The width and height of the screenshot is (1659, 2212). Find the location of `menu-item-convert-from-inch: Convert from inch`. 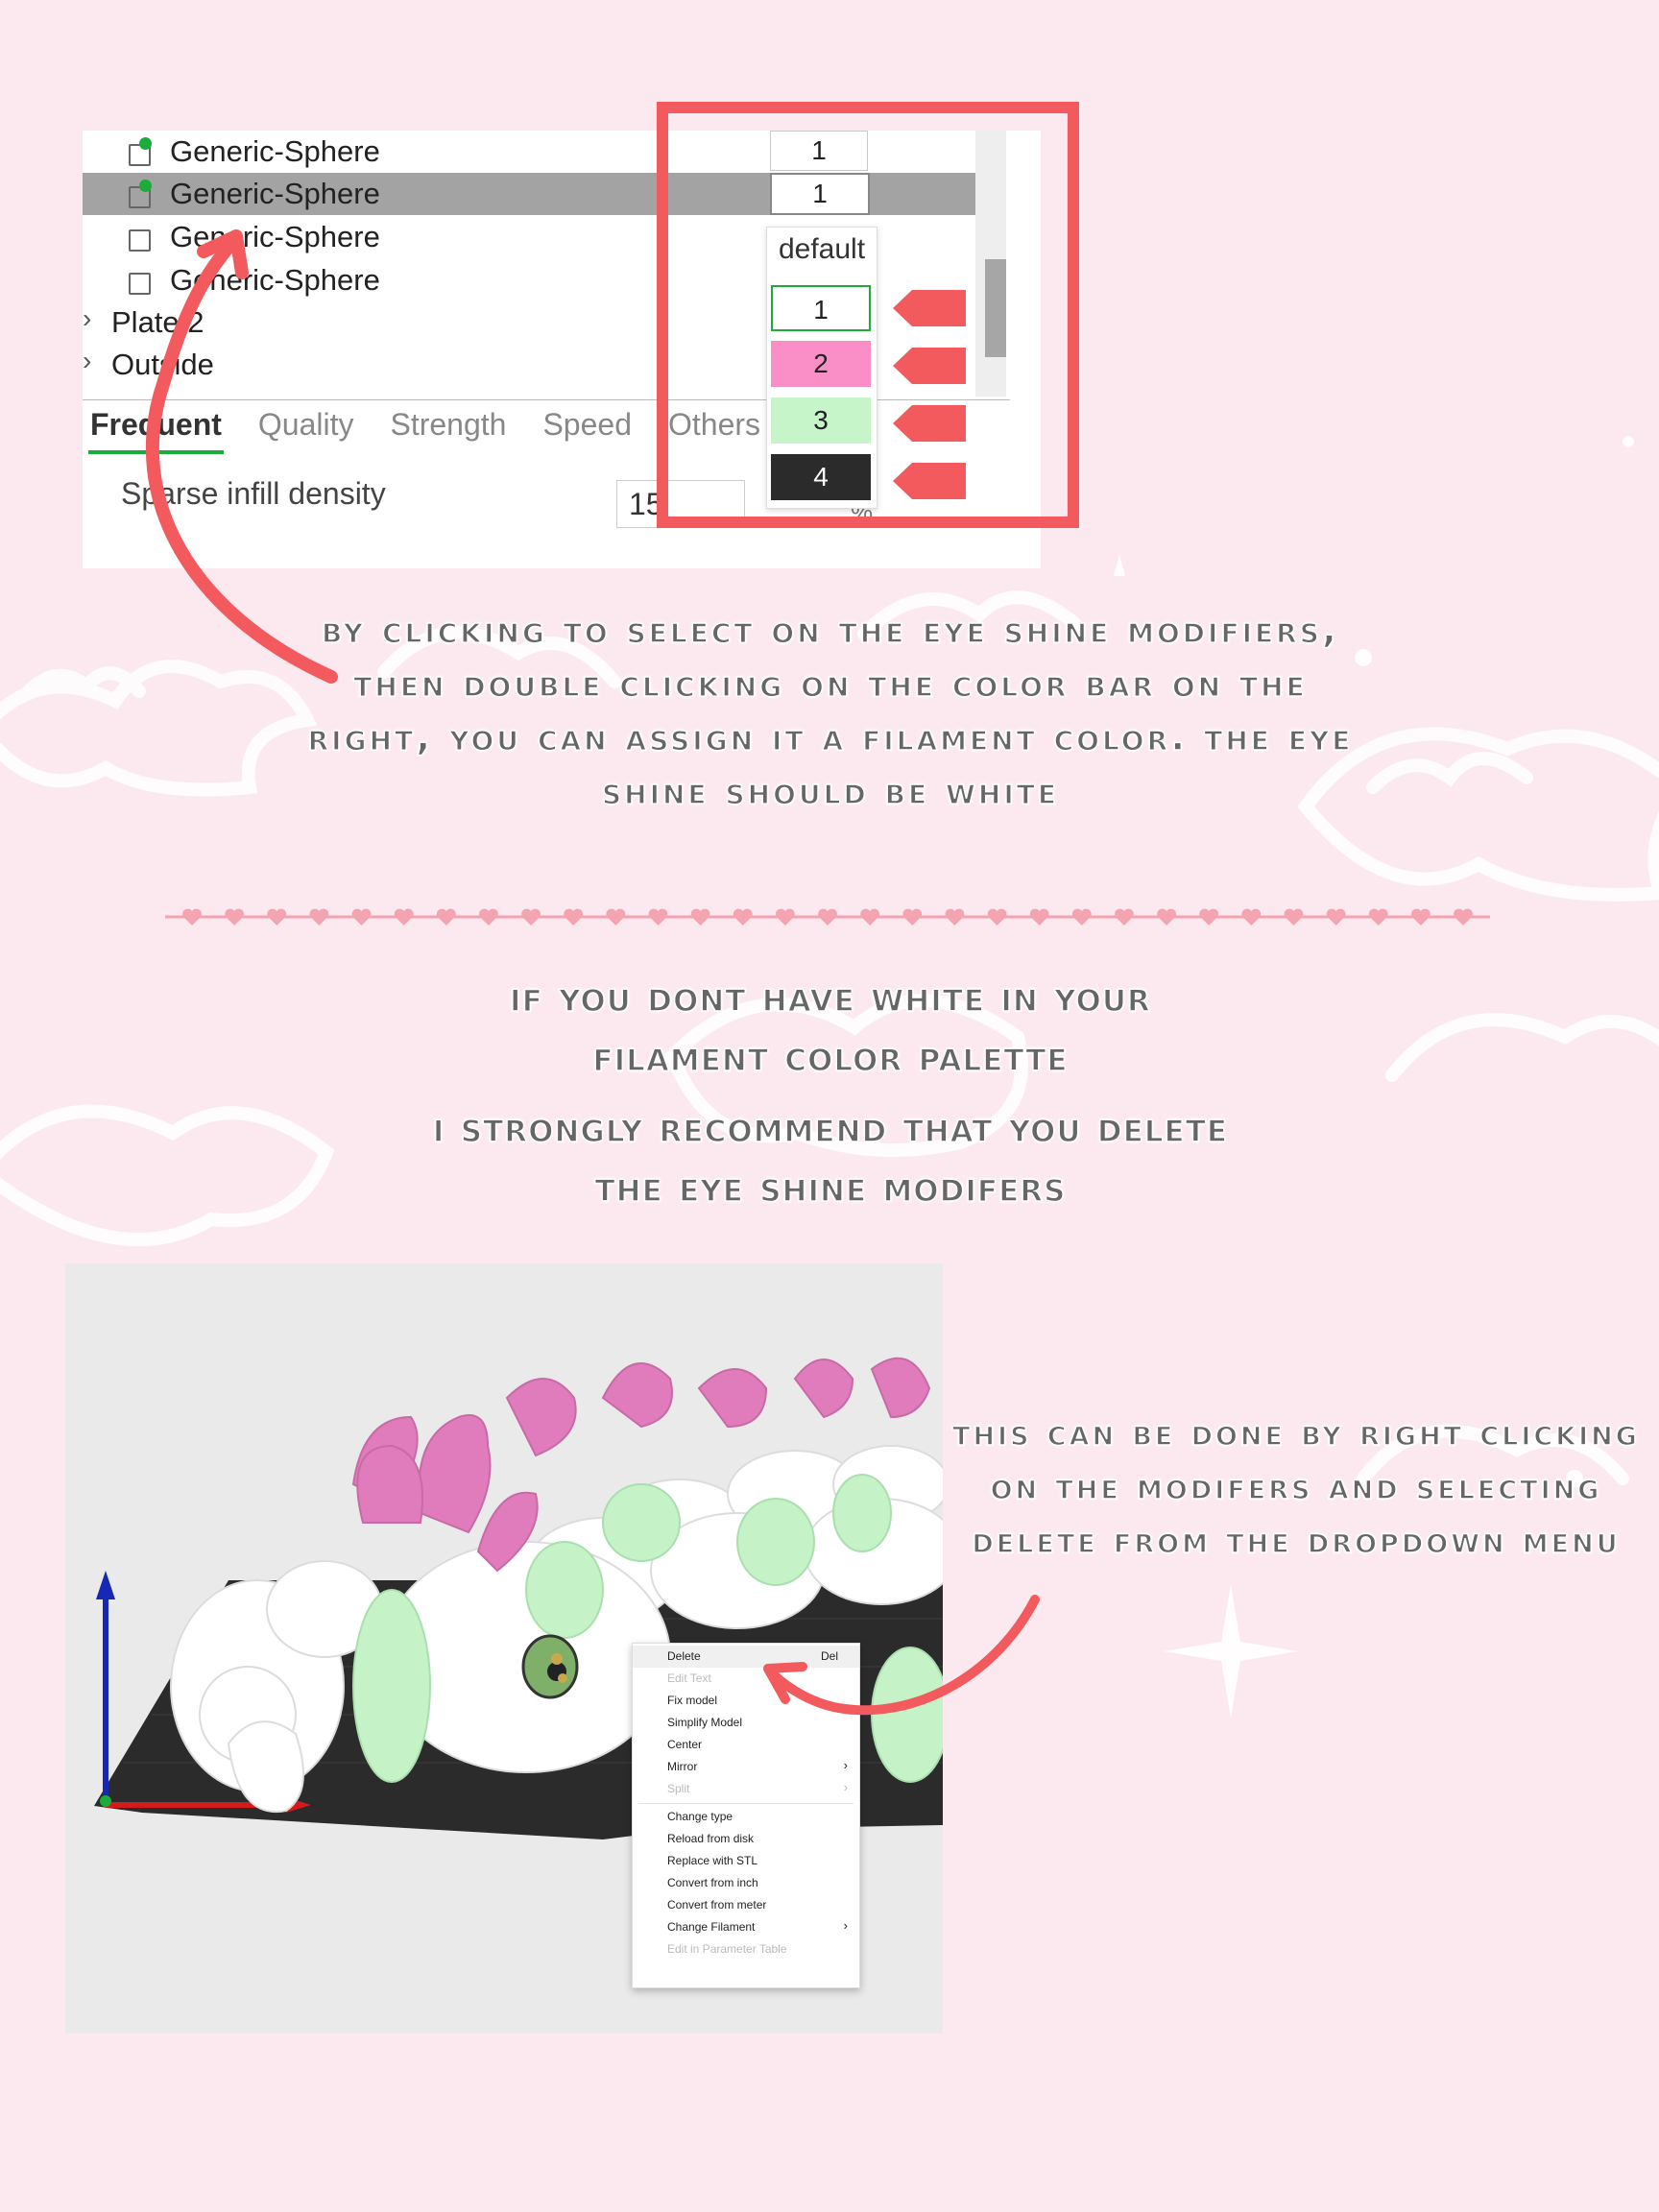

menu-item-convert-from-inch: Convert from inch is located at coordinates (746, 1883).